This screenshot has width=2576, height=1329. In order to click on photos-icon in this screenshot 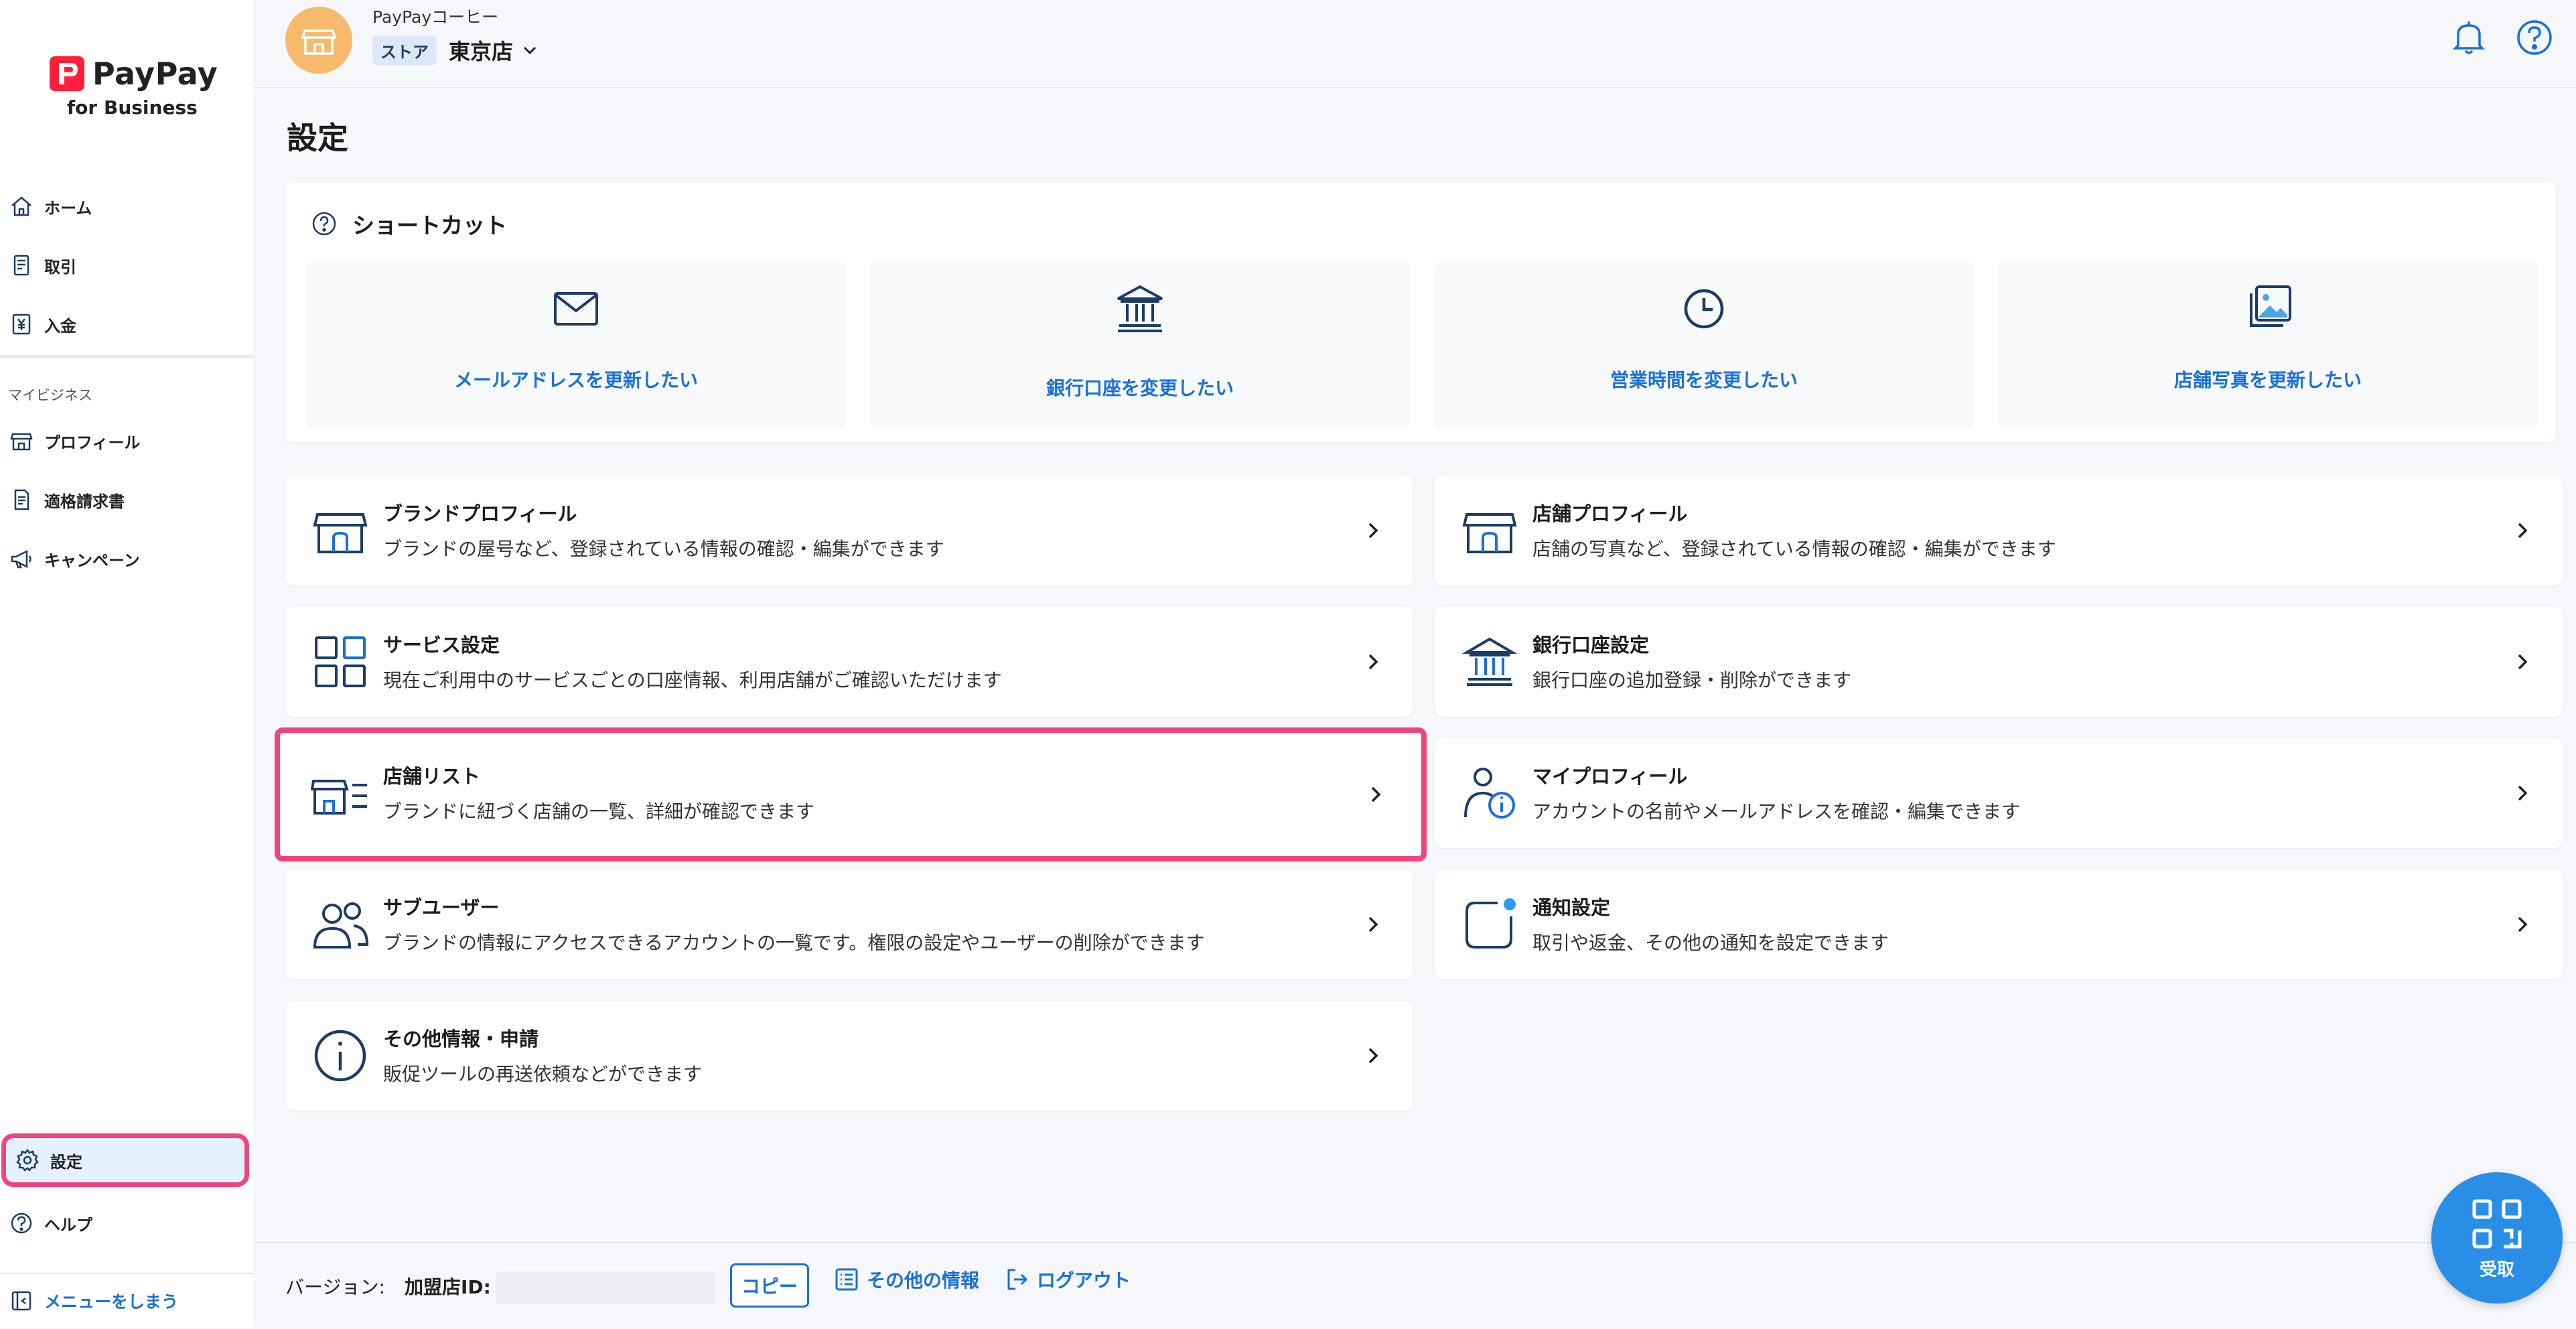, I will do `click(2270, 306)`.